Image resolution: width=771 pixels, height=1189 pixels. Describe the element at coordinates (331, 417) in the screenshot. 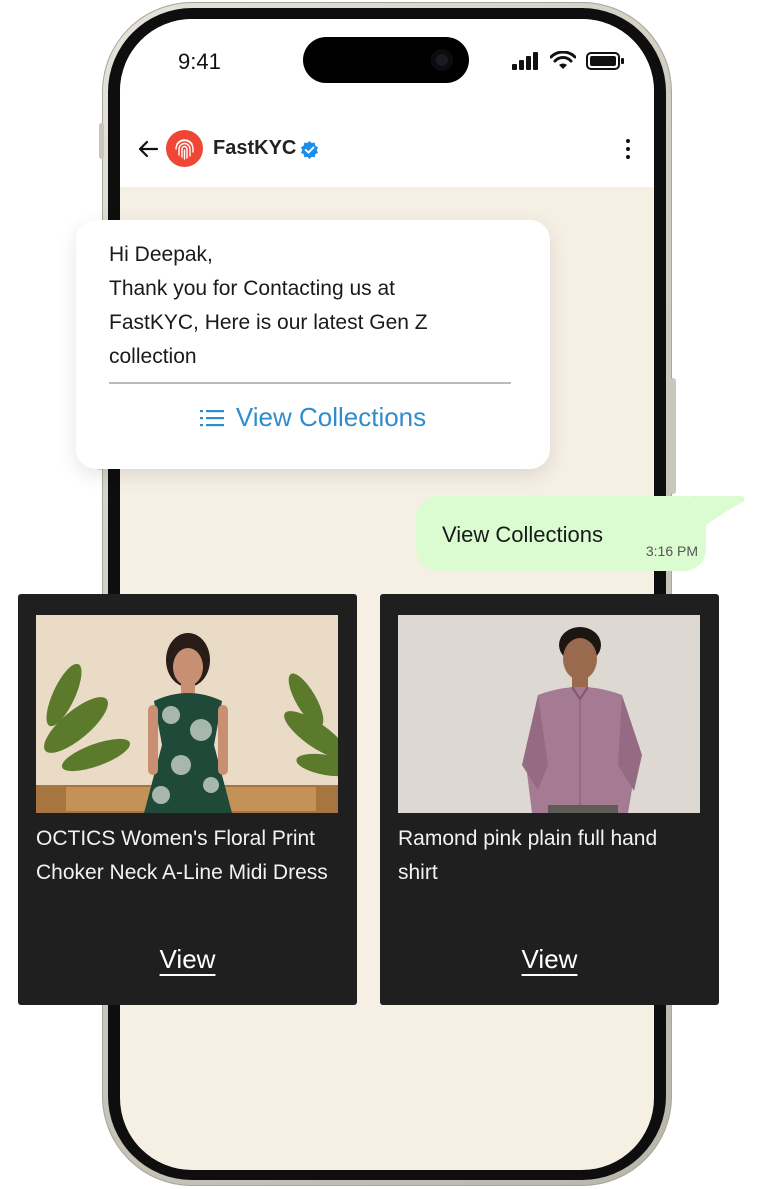

I see `view-collections-label: View Collections` at that location.